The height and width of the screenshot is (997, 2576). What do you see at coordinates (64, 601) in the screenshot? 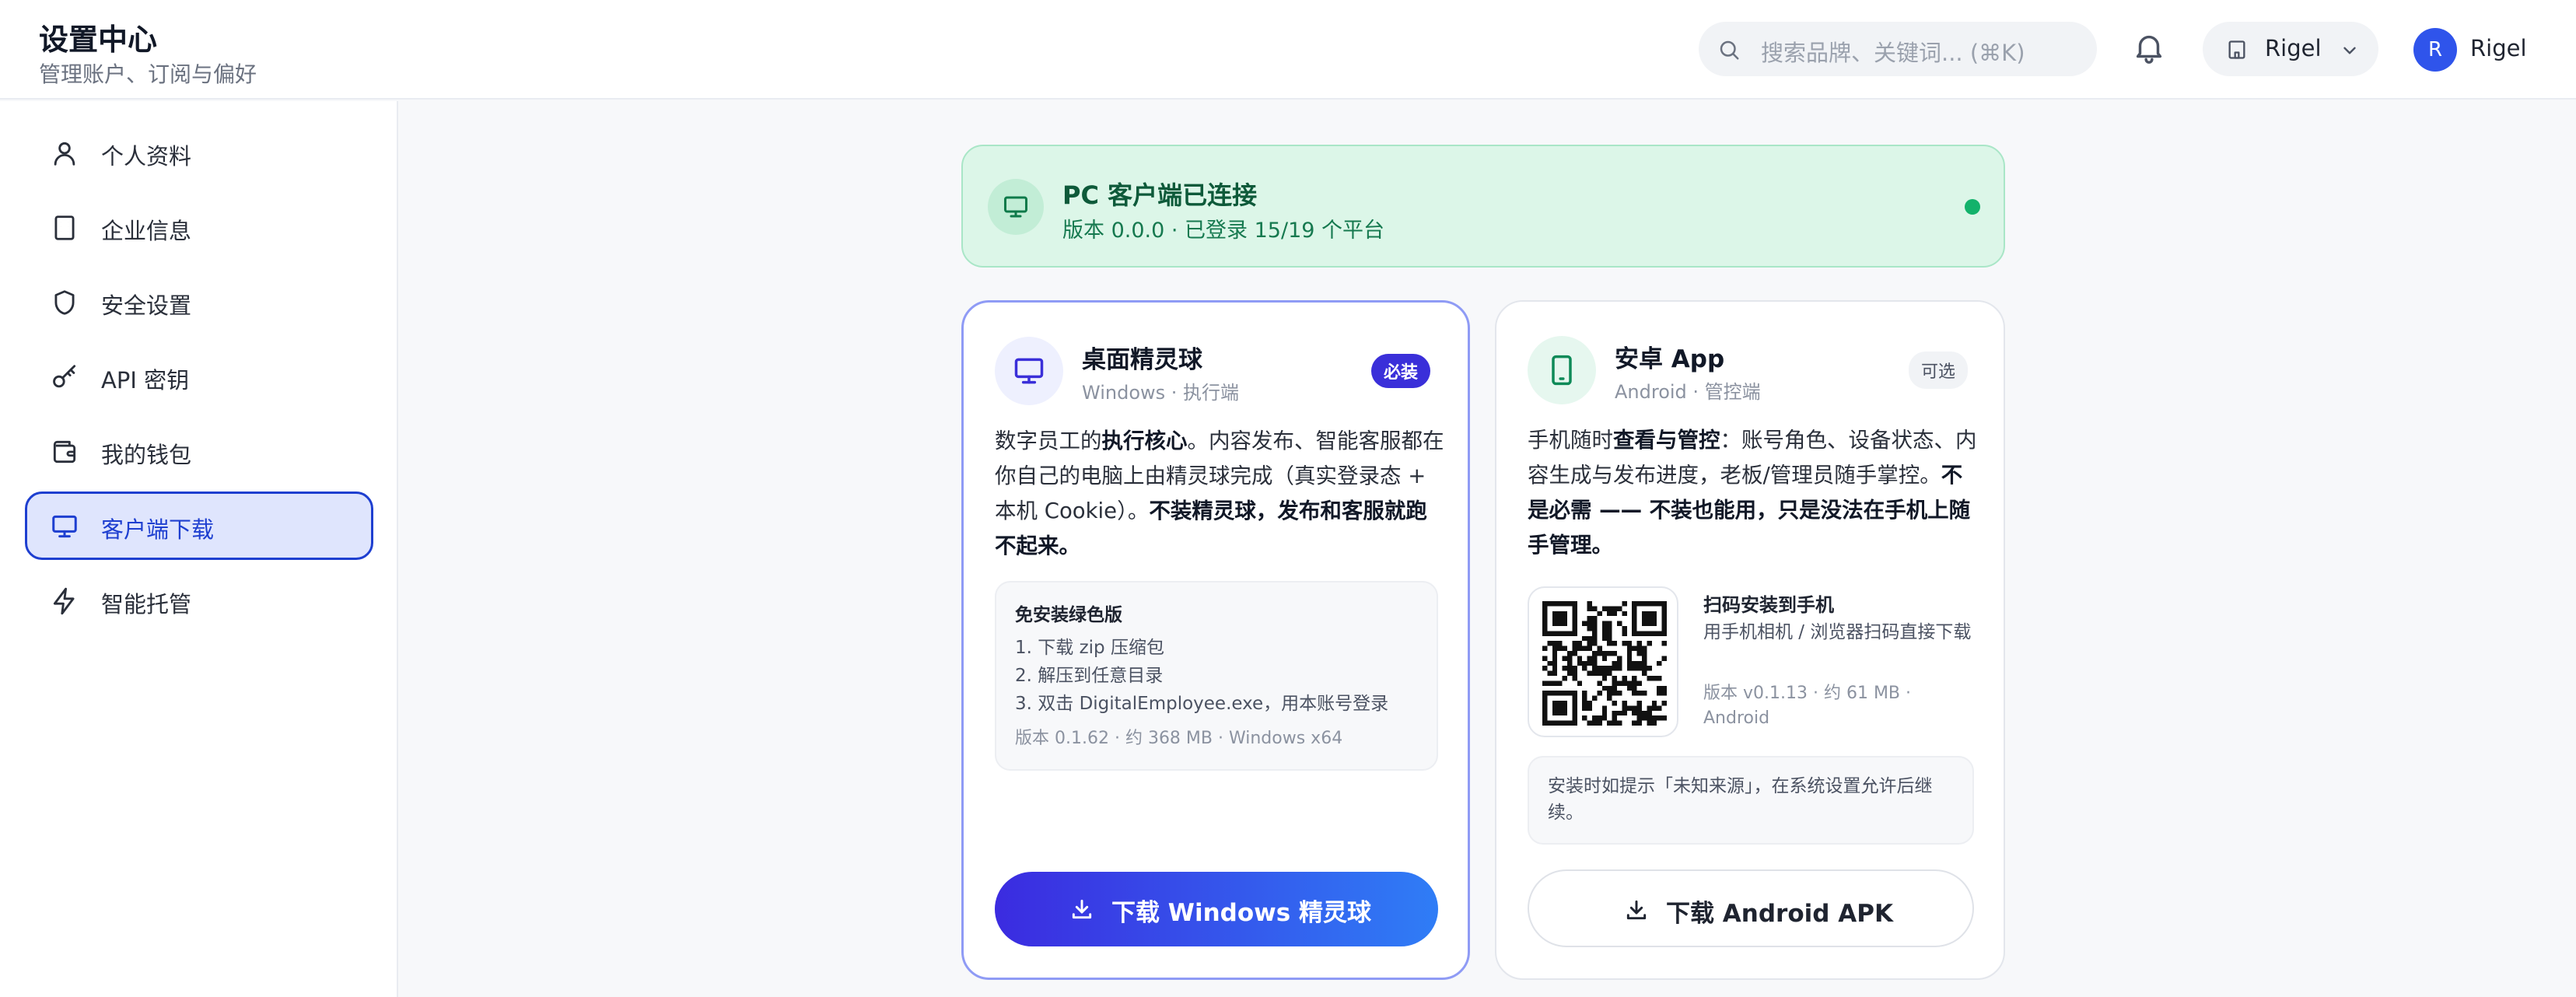
I see `lightning-icon` at bounding box center [64, 601].